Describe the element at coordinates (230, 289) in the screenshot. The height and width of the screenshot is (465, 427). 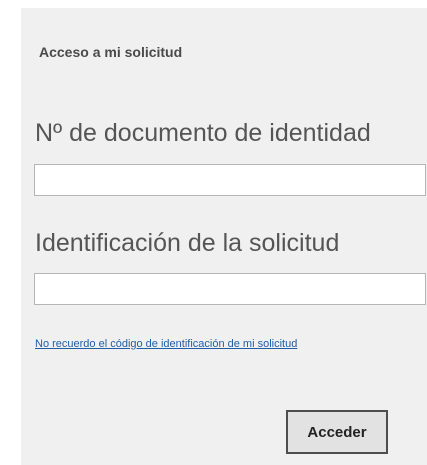
I see `request-id-input` at that location.